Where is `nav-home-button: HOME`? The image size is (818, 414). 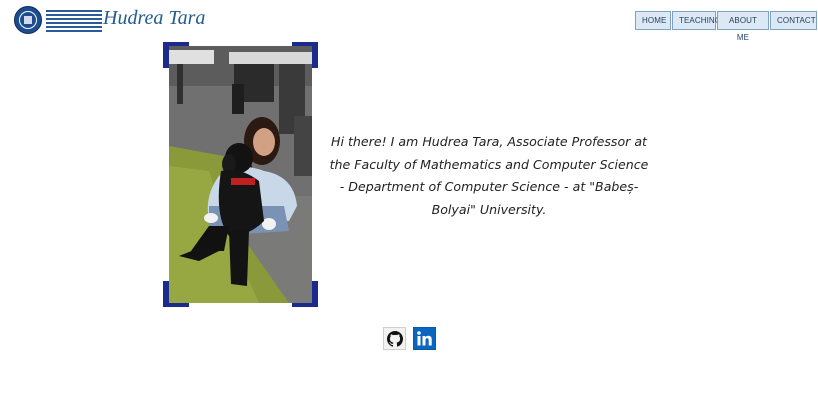 nav-home-button: HOME is located at coordinates (653, 20).